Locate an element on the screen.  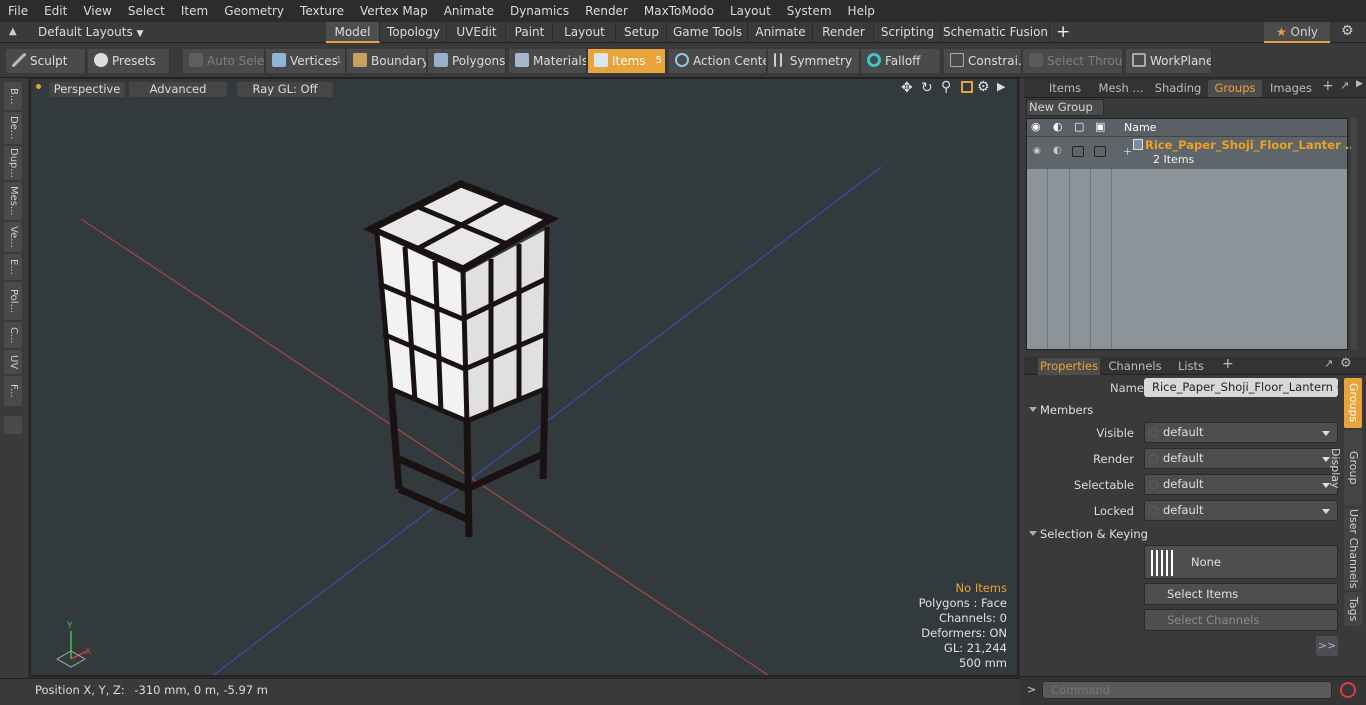
record-icon is located at coordinates (1348, 690).